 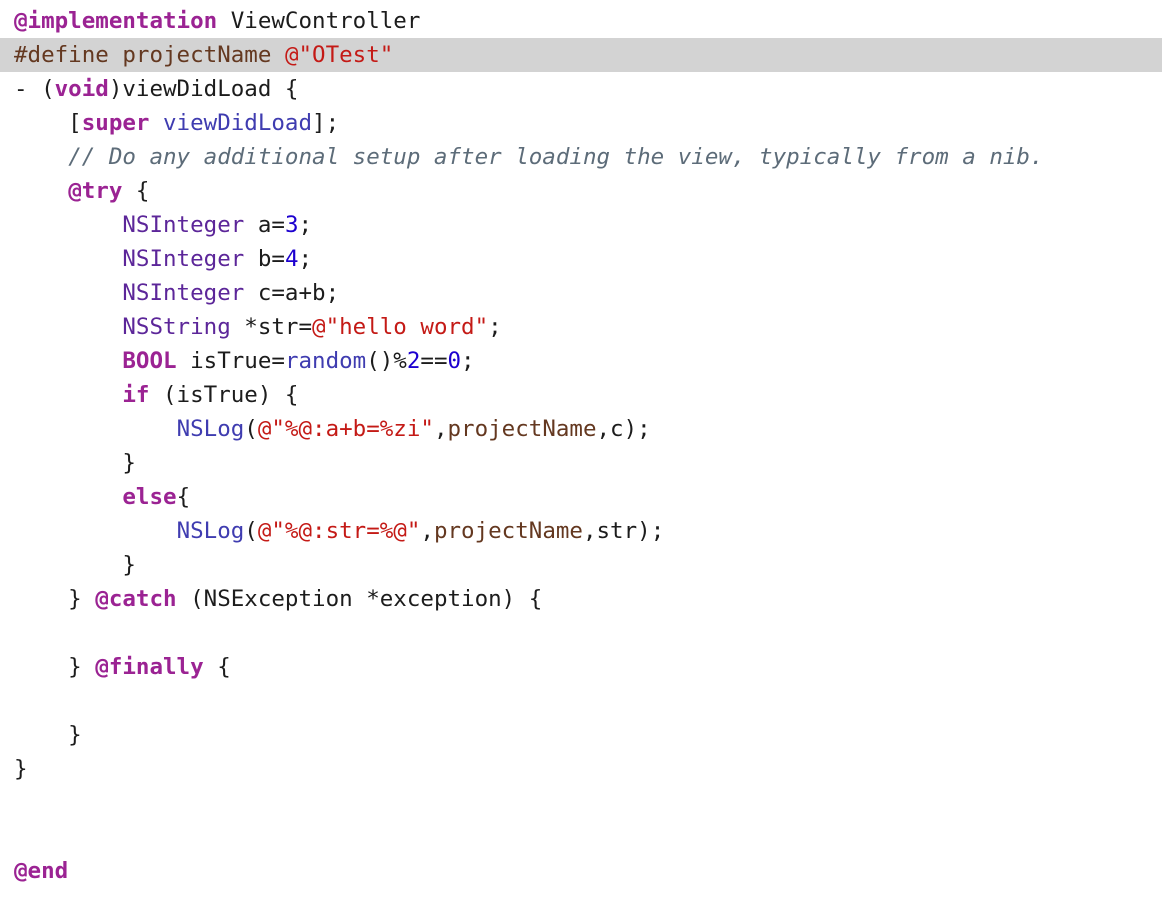 What do you see at coordinates (581, 293) in the screenshot?
I see `code-line: NSInteger c=a+b;` at bounding box center [581, 293].